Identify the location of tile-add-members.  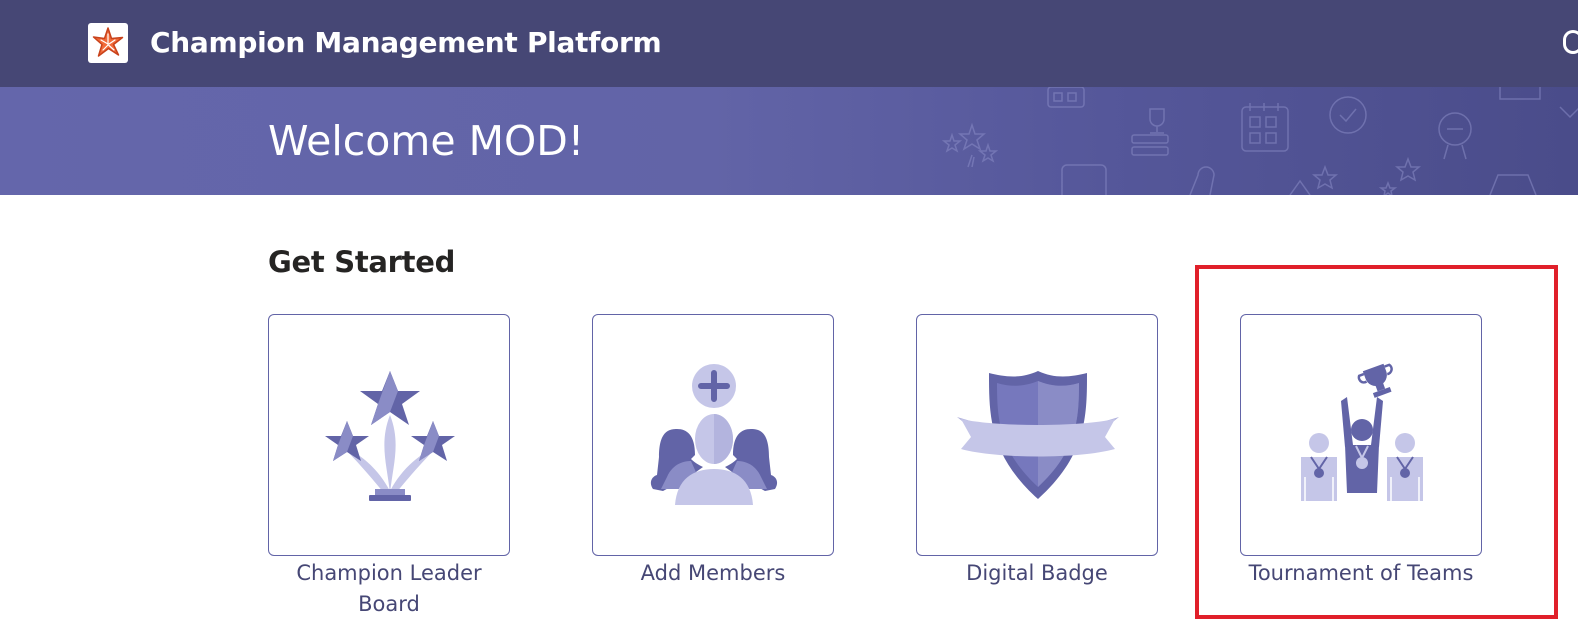
(713, 435).